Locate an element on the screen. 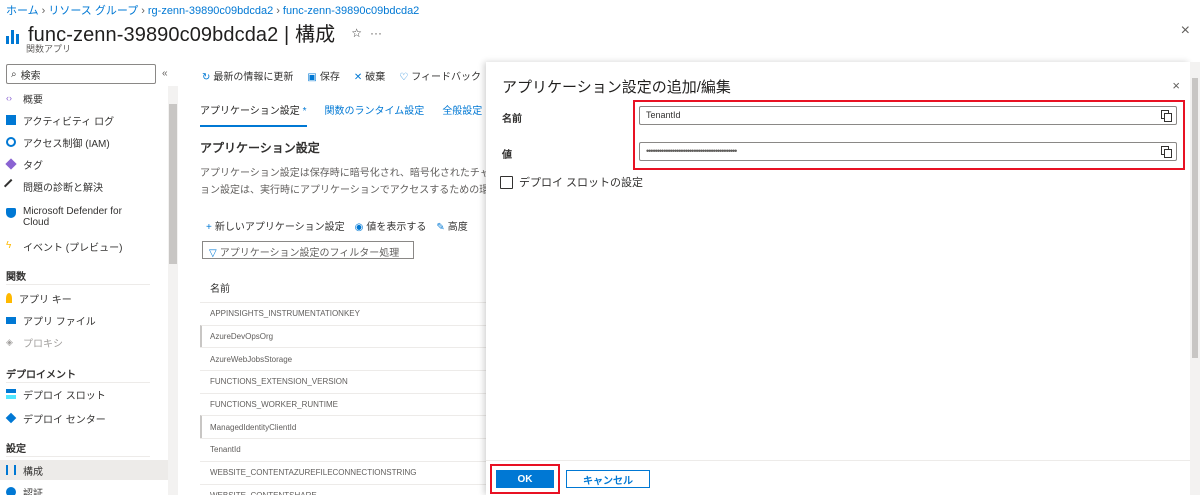 This screenshot has height=495, width=1200. tab-app-settings: アプリケーション設定 * is located at coordinates (253, 114).